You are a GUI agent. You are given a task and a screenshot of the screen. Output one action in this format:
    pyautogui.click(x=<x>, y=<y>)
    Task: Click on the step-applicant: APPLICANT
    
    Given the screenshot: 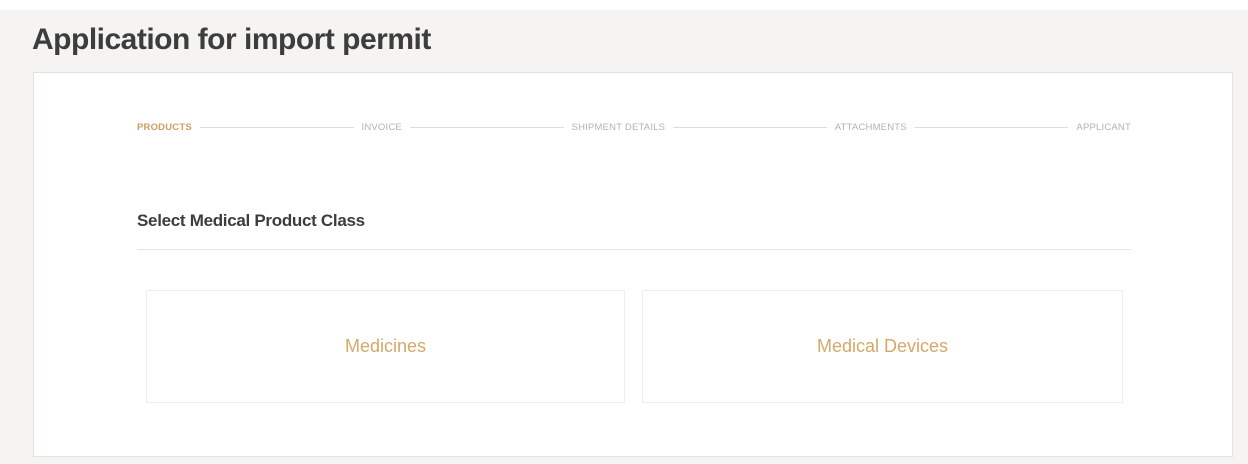 What is the action you would take?
    pyautogui.click(x=1103, y=127)
    